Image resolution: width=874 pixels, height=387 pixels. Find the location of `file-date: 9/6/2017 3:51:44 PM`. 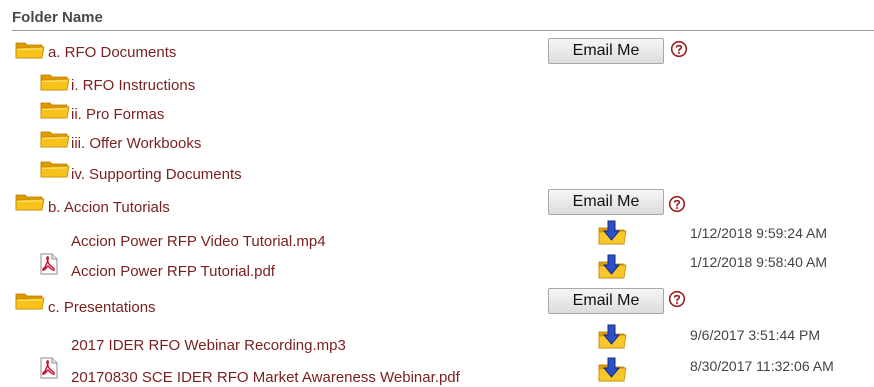

file-date: 9/6/2017 3:51:44 PM is located at coordinates (755, 335).